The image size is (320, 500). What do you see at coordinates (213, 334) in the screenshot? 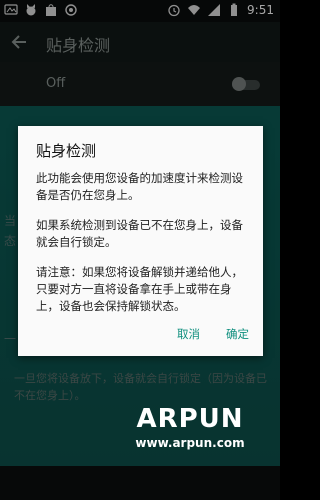
I see `dialog-actions: 取消 确定` at bounding box center [213, 334].